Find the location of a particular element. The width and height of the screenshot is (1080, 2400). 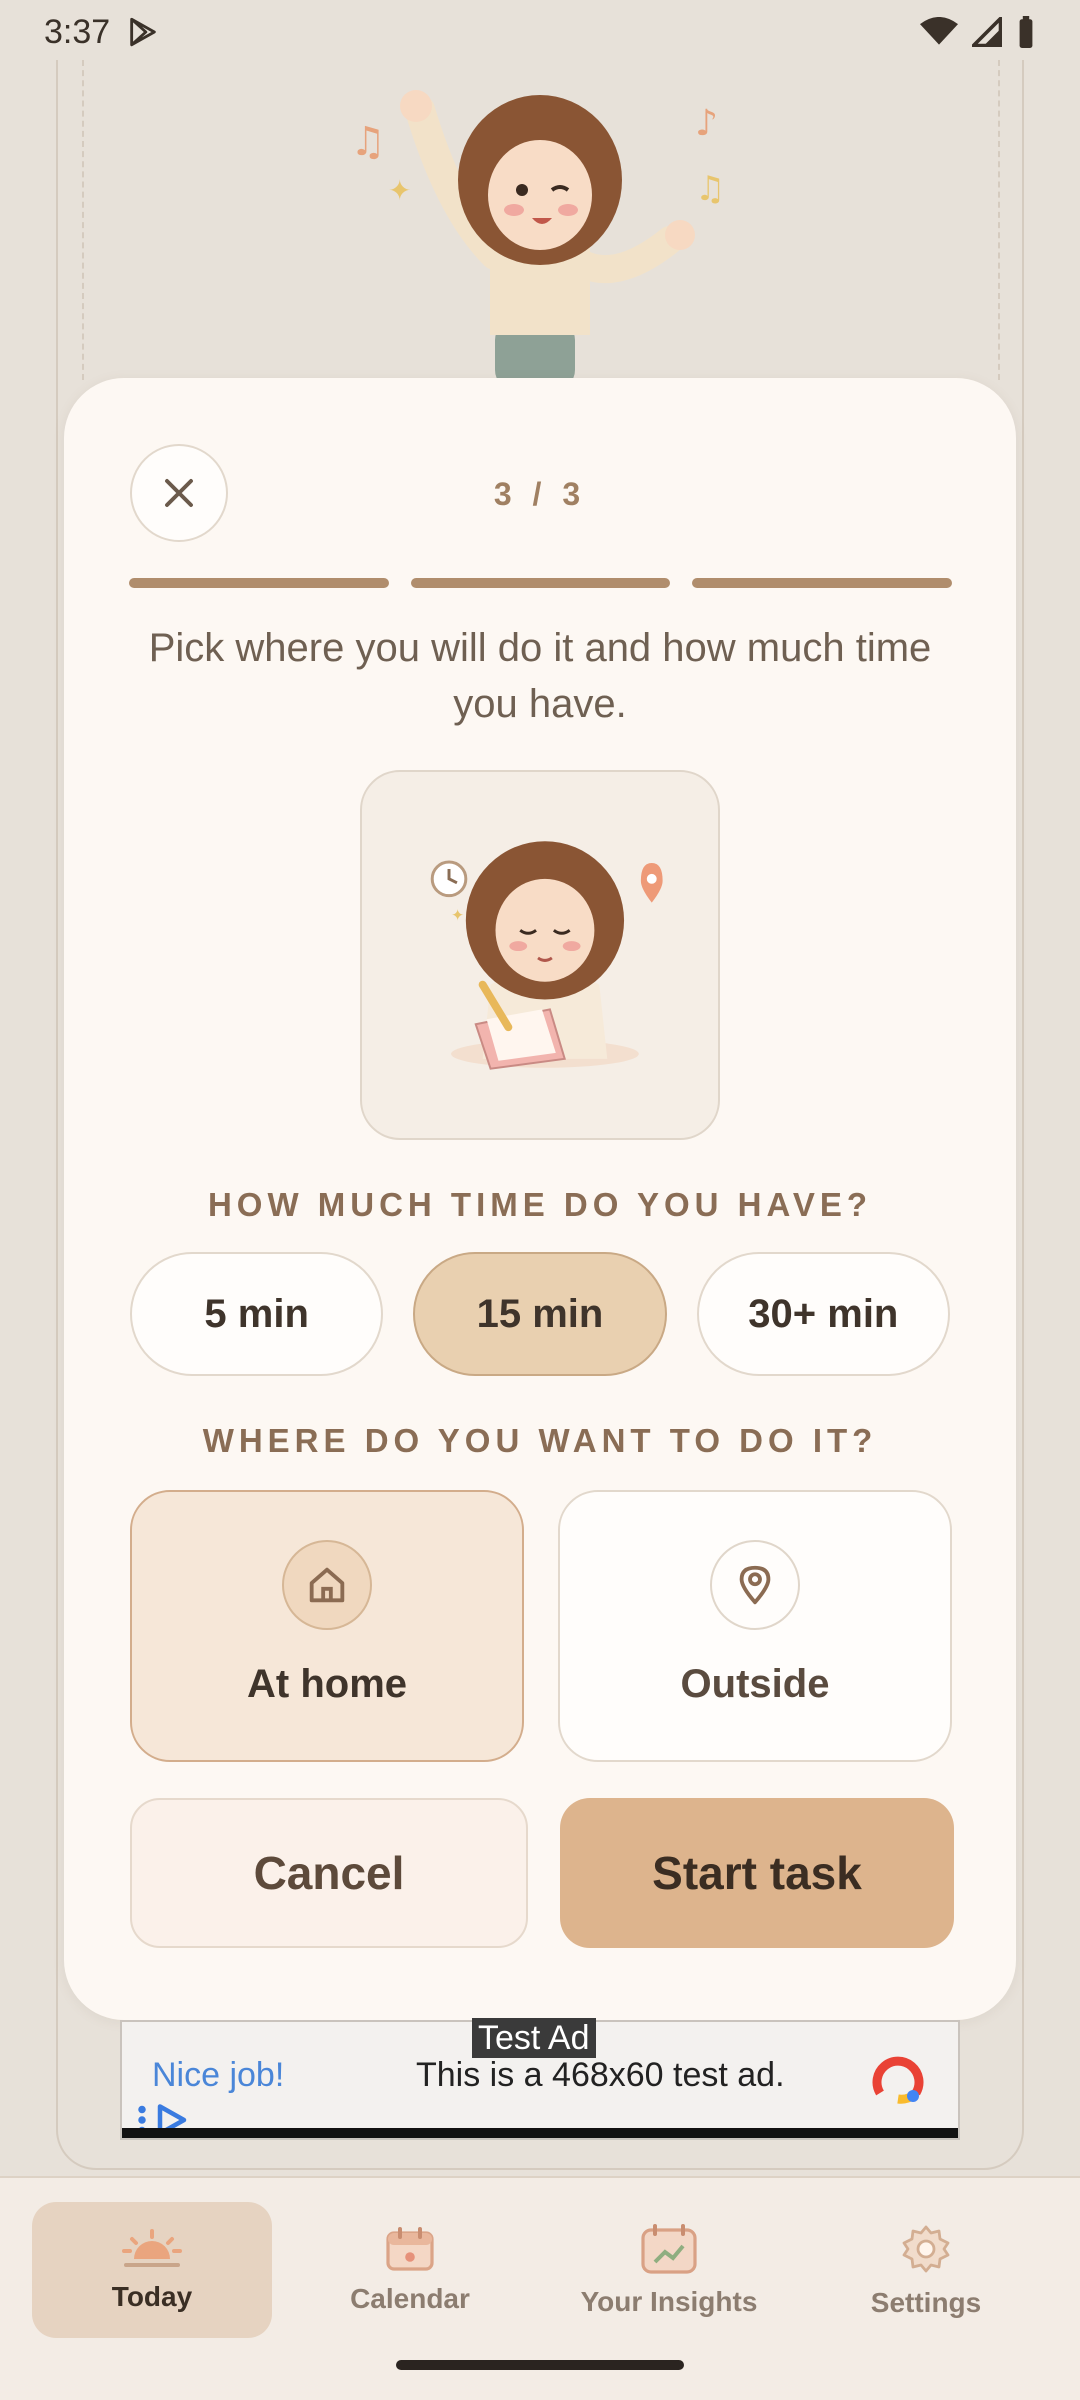

nav-settings: Settings is located at coordinates (926, 2270).